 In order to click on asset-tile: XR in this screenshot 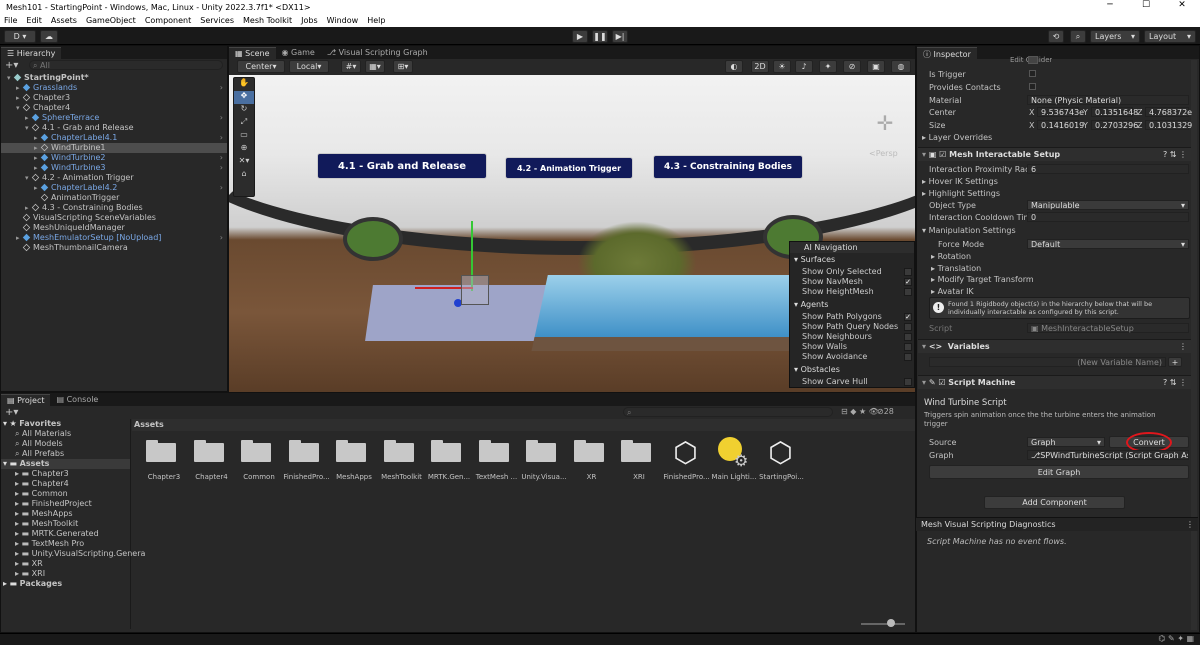, I will do `click(592, 458)`.